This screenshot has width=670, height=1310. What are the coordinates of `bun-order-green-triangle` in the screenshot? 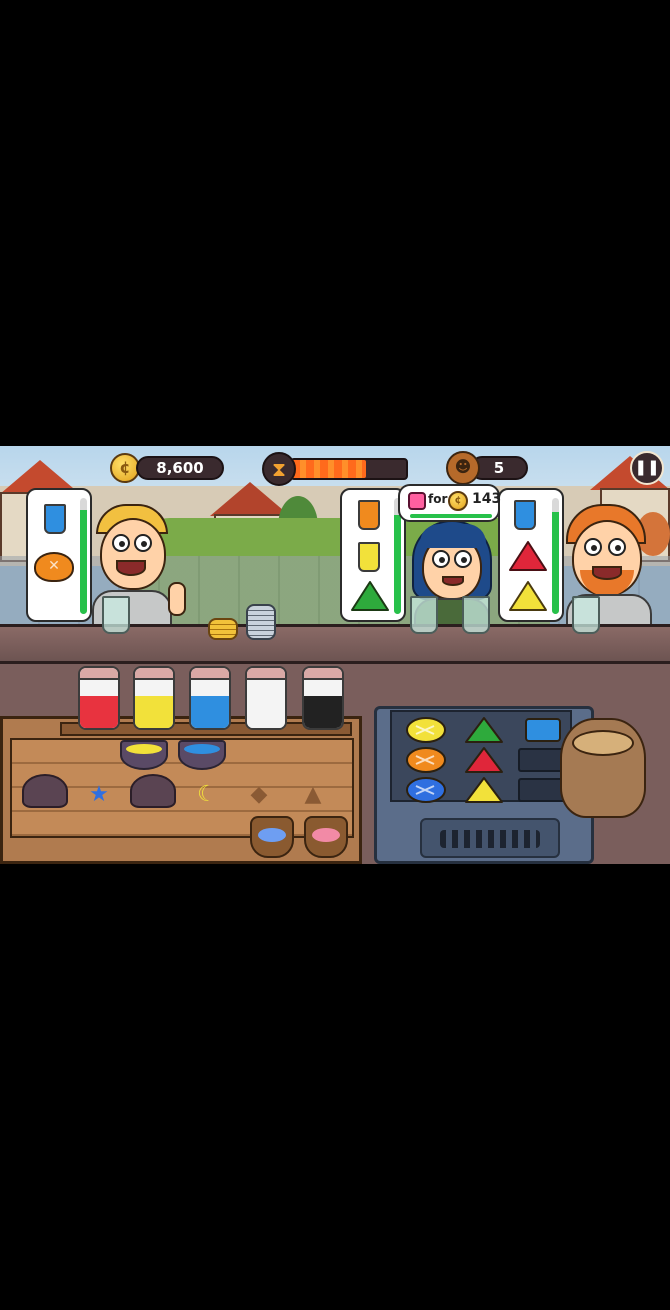 It's located at (370, 598).